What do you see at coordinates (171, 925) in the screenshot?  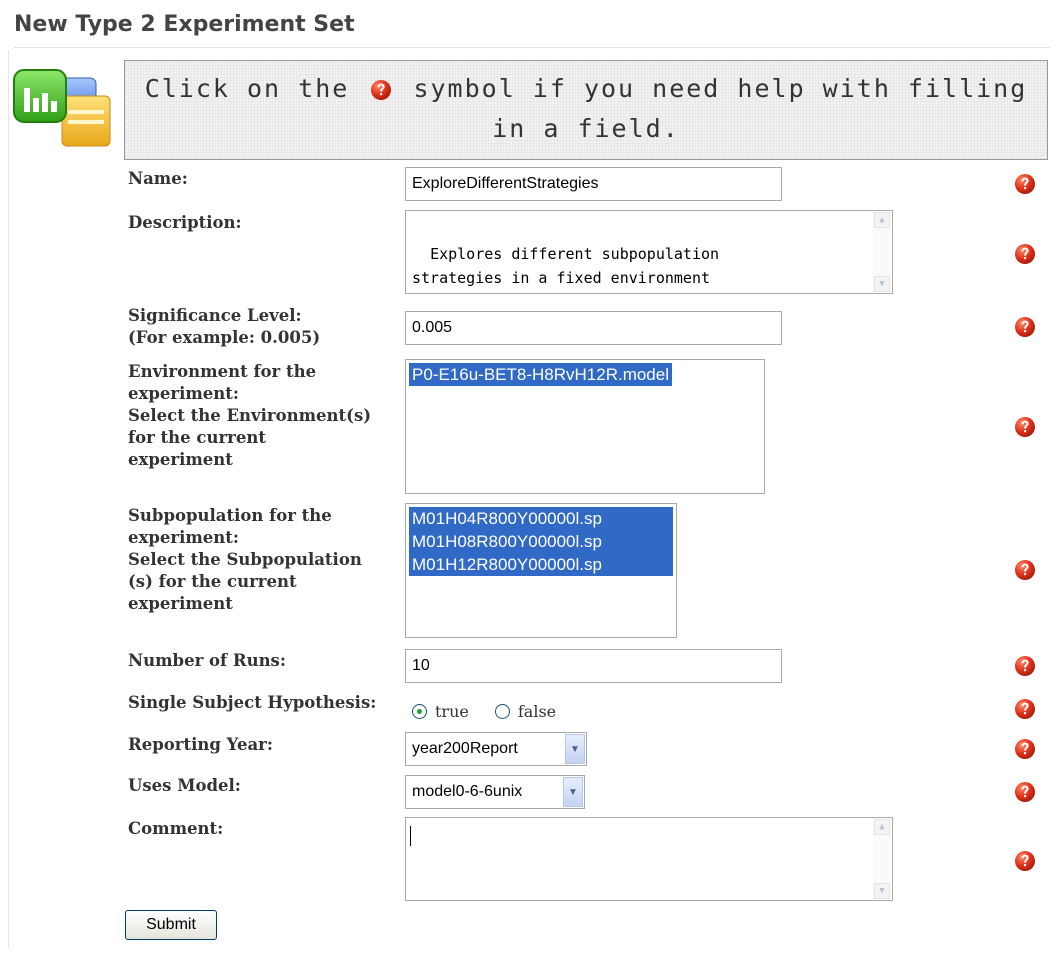 I see `submit-button: Submit` at bounding box center [171, 925].